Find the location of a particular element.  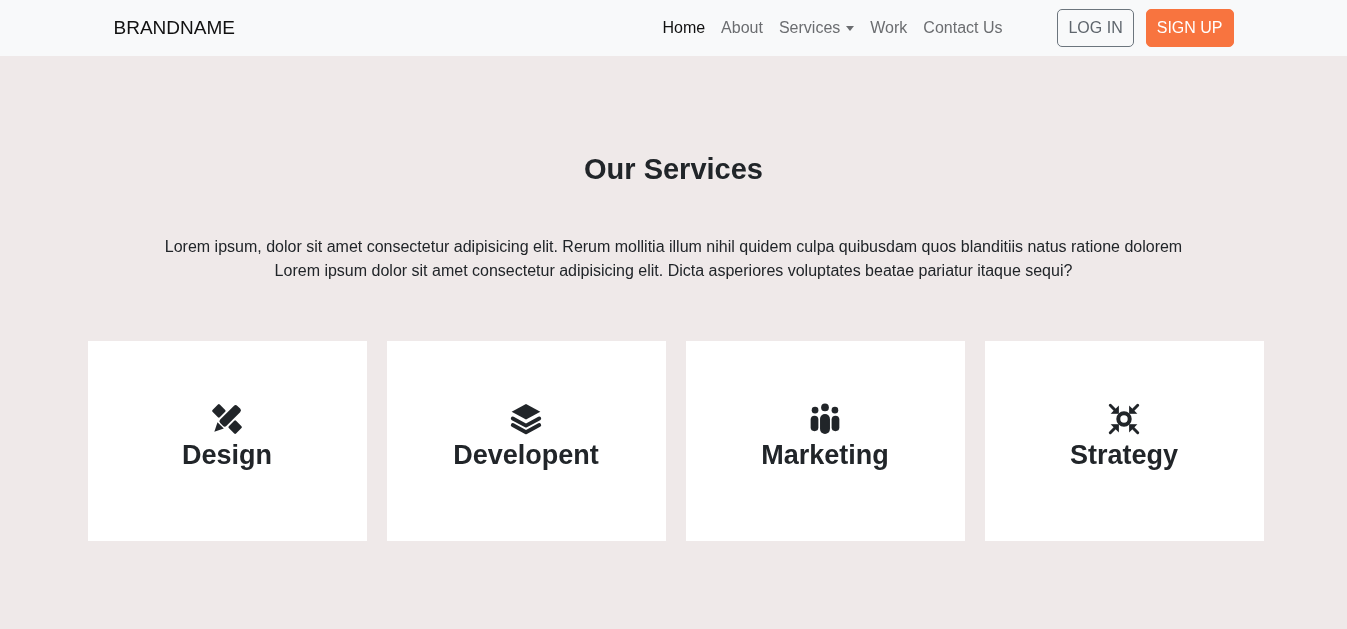

service-title: Marketing is located at coordinates (825, 455).